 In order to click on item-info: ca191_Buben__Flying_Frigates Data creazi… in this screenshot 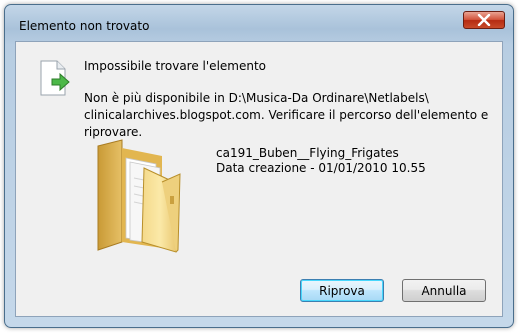, I will do `click(321, 161)`.